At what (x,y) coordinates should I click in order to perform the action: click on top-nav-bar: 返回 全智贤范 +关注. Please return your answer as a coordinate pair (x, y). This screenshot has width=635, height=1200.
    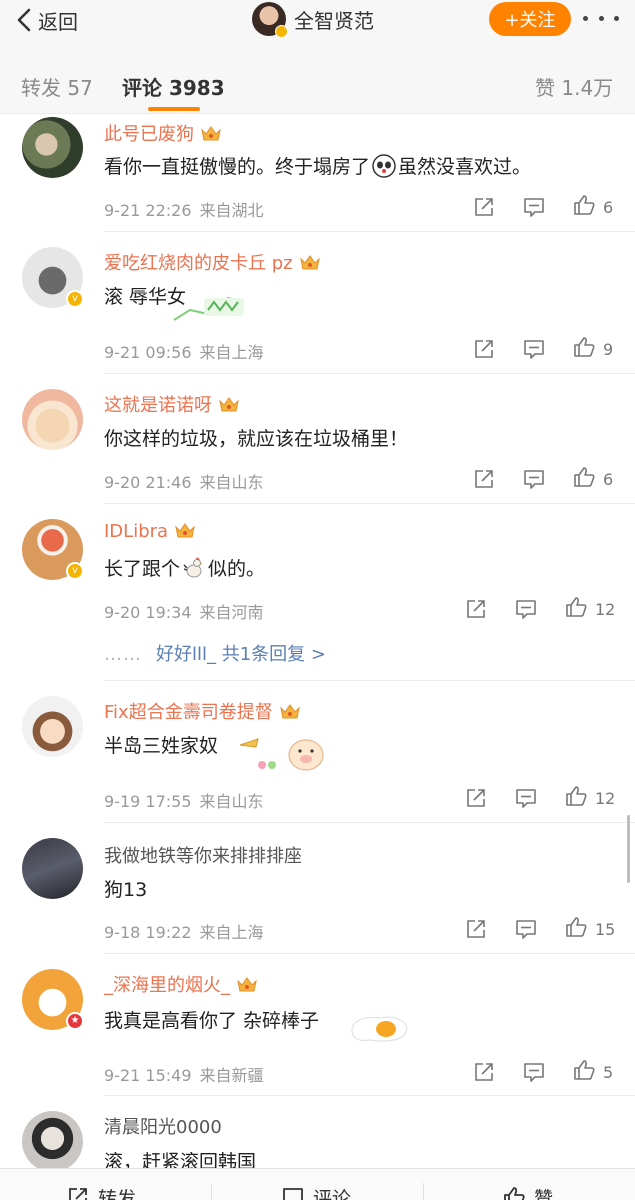
    Looking at the image, I should click on (317, 25).